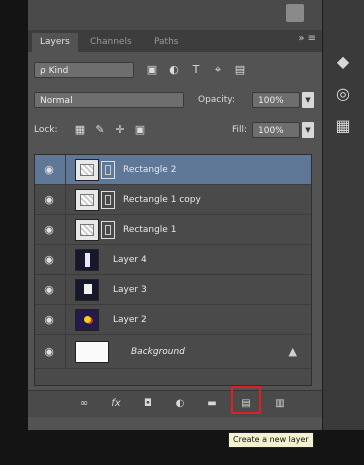 The image size is (364, 465). I want to click on blend-row: Normal Opacity: 100% ▼, so click(175, 101).